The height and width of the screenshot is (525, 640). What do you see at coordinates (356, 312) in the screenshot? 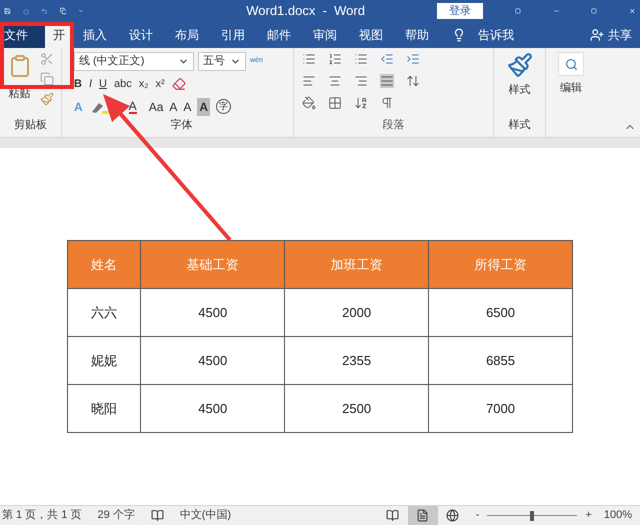
I see `table-cell: 2000` at bounding box center [356, 312].